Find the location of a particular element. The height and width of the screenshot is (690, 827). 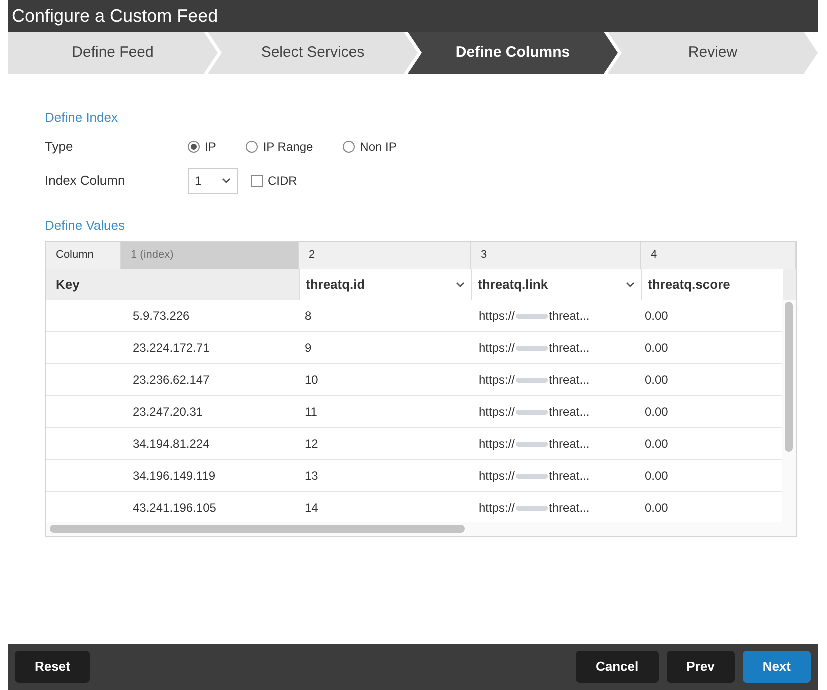

table-cell-text: 34.196.149.119 is located at coordinates (174, 476).